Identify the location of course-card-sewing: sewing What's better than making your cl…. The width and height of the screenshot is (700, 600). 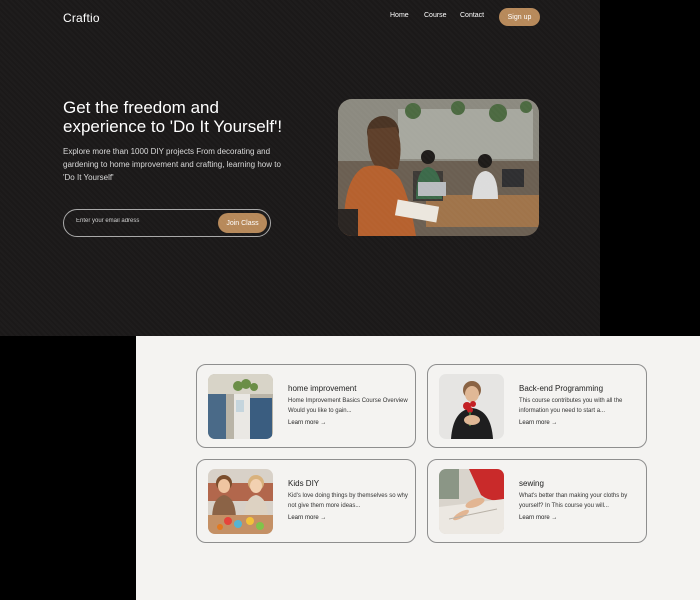
(537, 501).